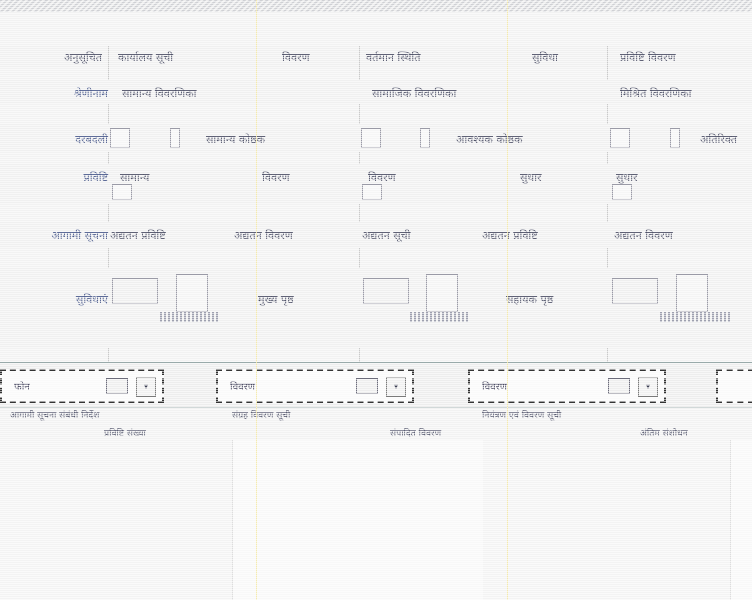 This screenshot has height=600, width=752. What do you see at coordinates (302, 177) in the screenshot?
I see `row-3-cell-1b: विवरण` at bounding box center [302, 177].